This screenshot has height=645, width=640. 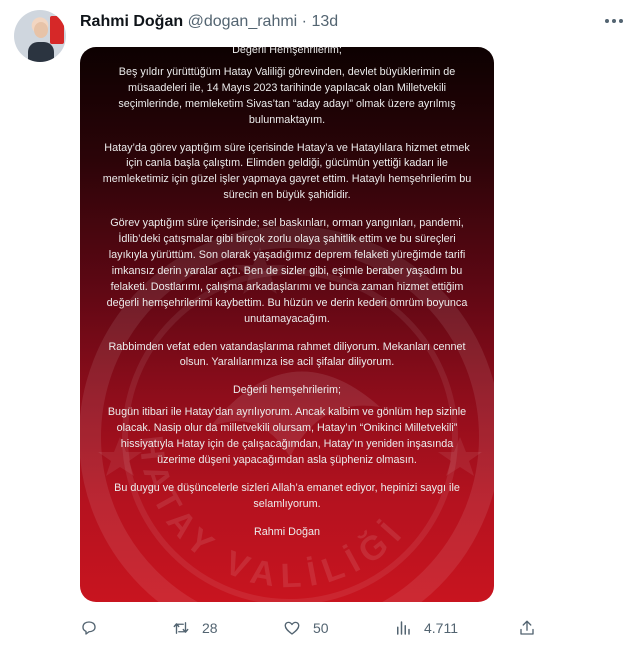 I want to click on views-button: 4.711, so click(x=426, y=628).